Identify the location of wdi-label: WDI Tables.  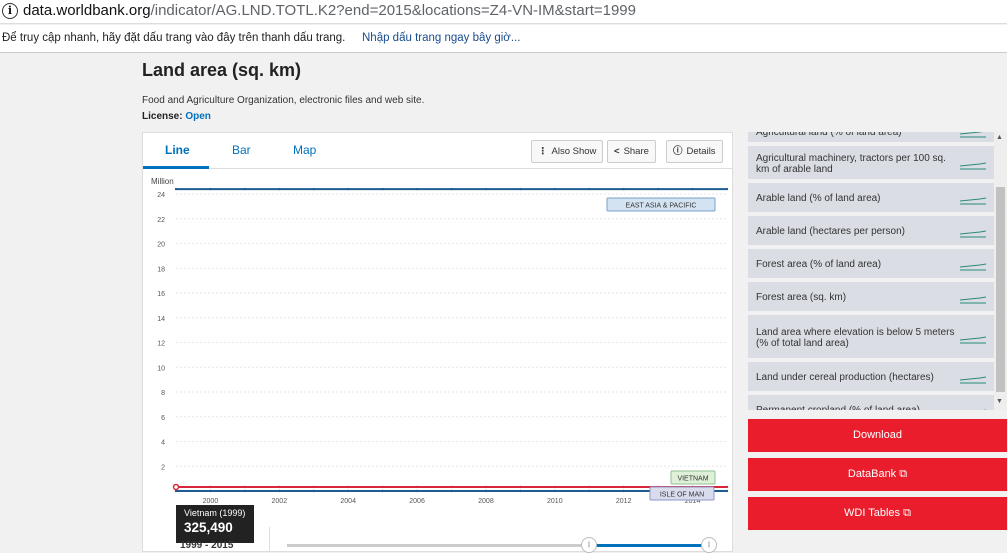
(872, 513).